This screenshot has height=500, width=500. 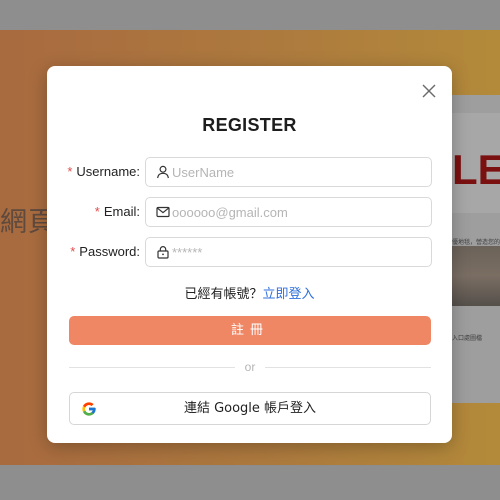 What do you see at coordinates (467, 338) in the screenshot?
I see `background-panel-caption-2: 入口處圖檔` at bounding box center [467, 338].